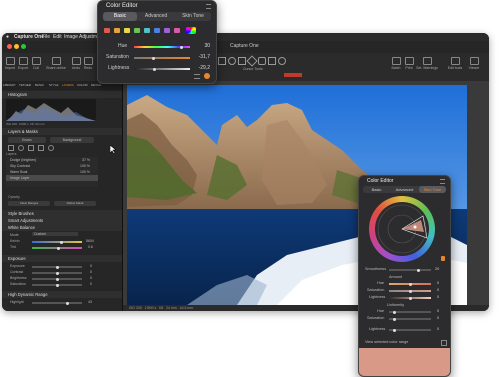 The image size is (500, 377). Describe the element at coordinates (437, 269) in the screenshot. I see `smoothness-value: 20` at that location.